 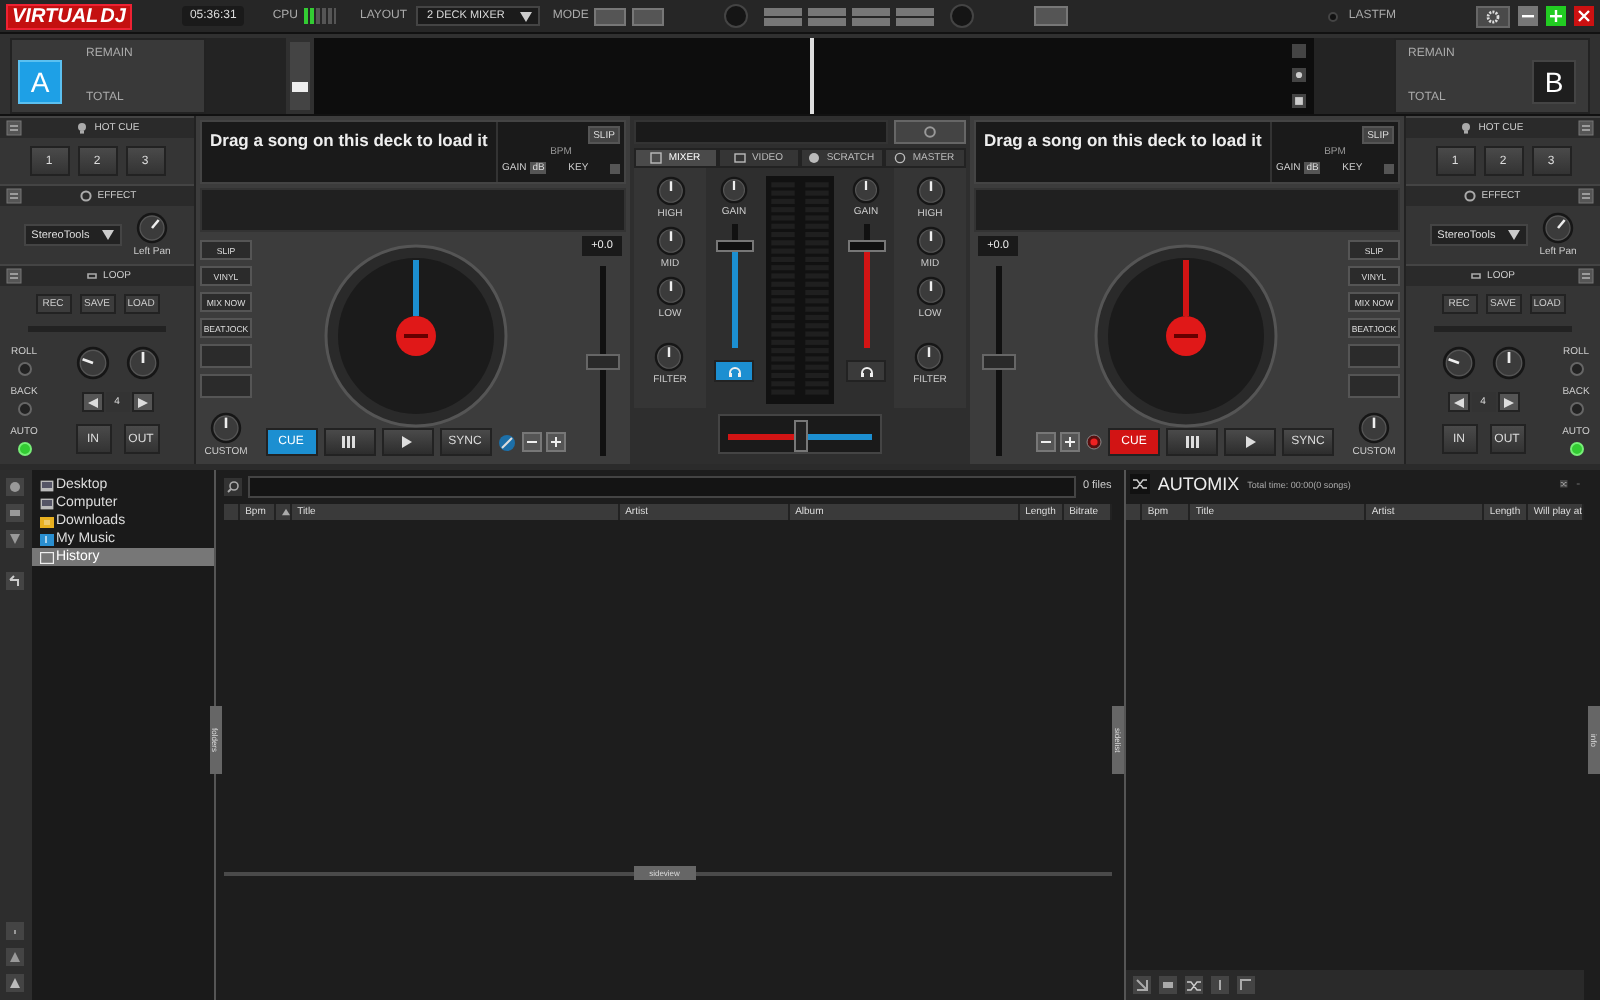 What do you see at coordinates (300, 76) in the screenshot?
I see `zoom-slider` at bounding box center [300, 76].